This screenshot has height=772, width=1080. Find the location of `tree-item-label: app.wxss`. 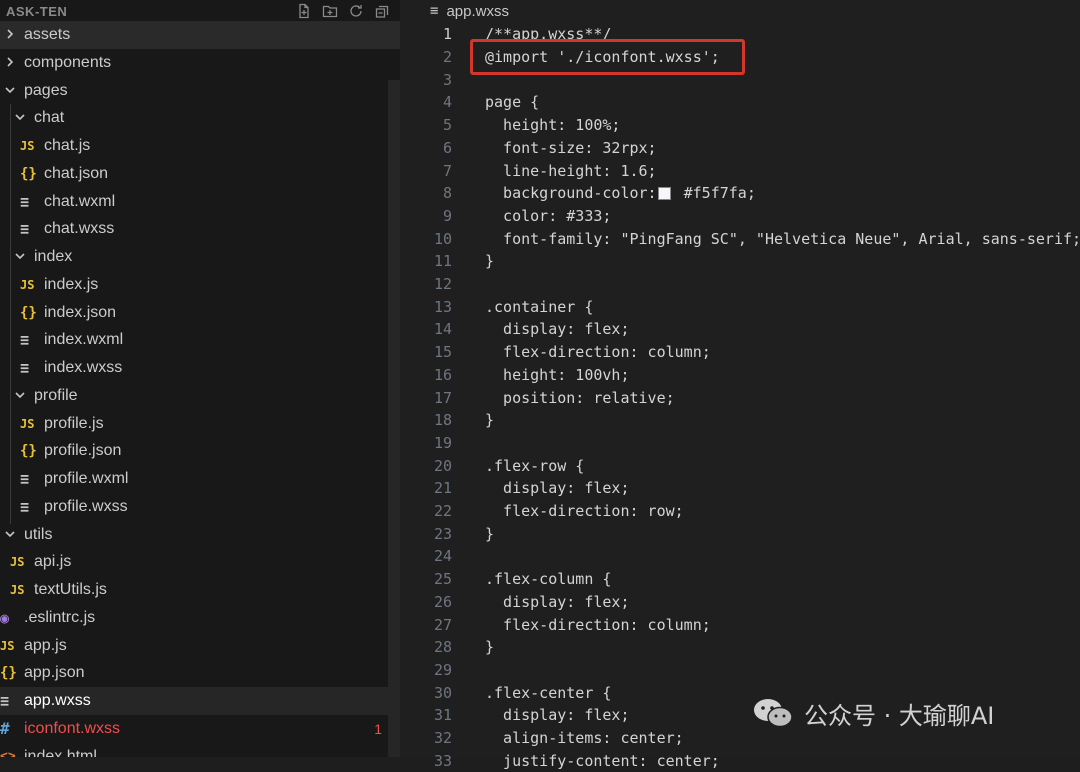

tree-item-label: app.wxss is located at coordinates (57, 700).